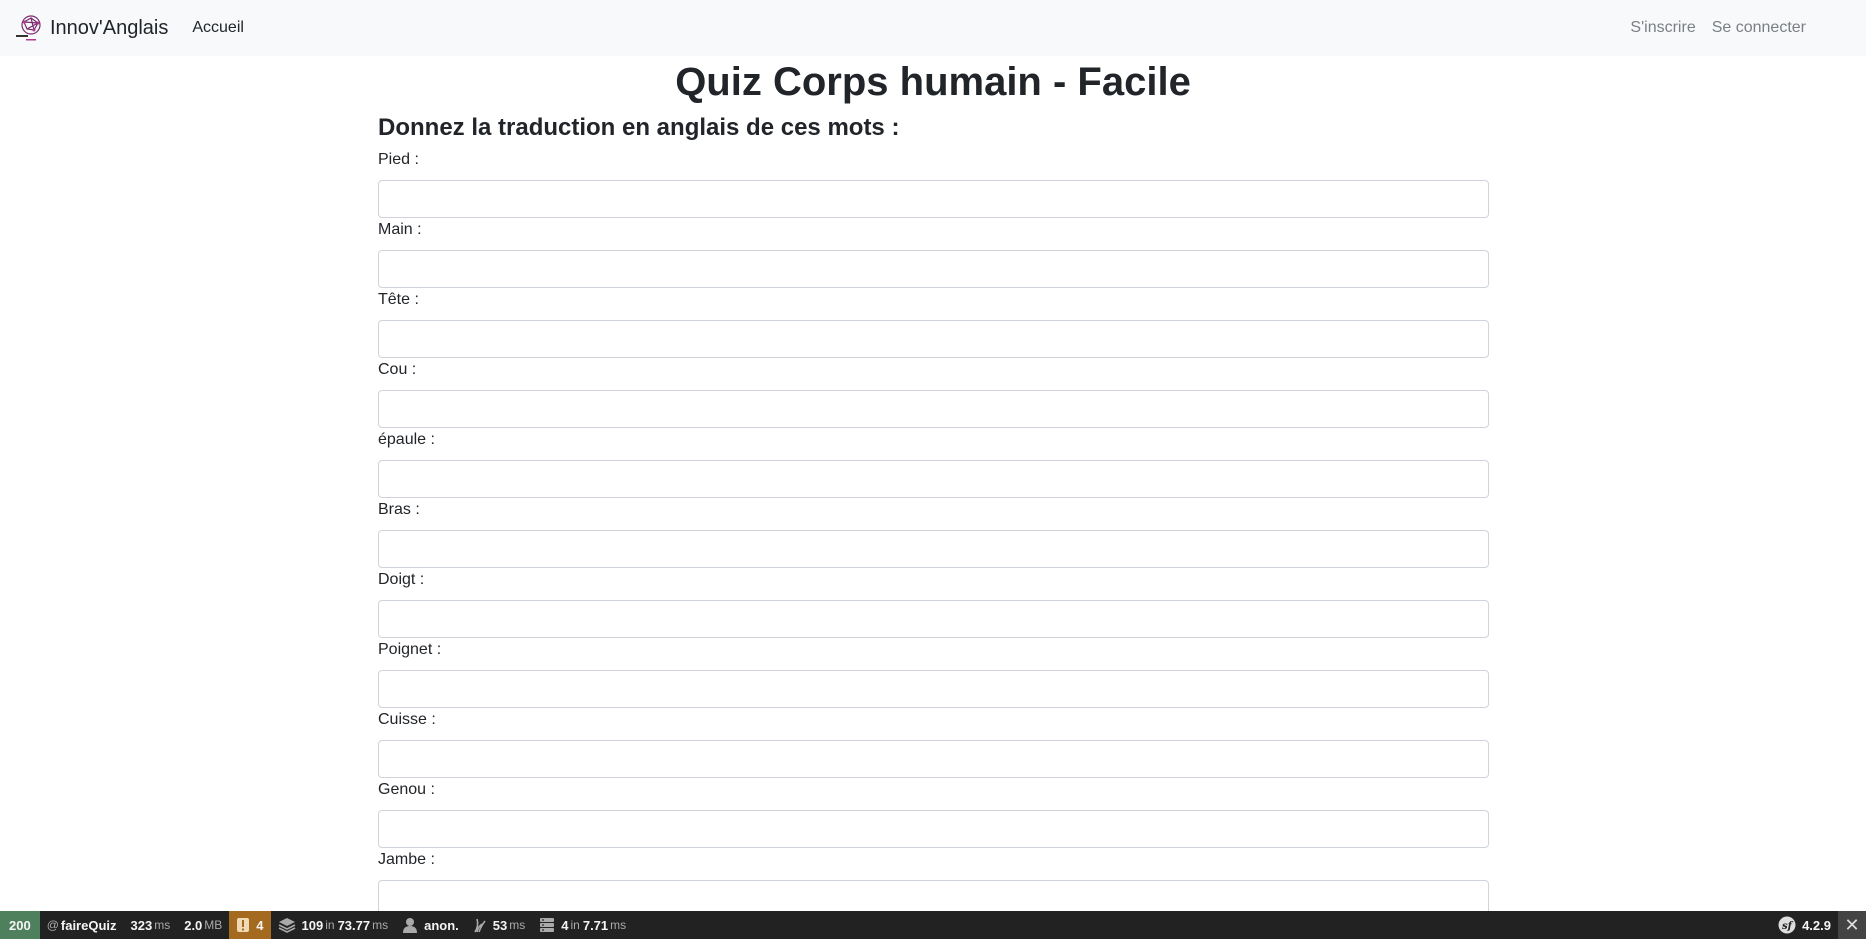 The height and width of the screenshot is (939, 1866). Describe the element at coordinates (933, 759) in the screenshot. I see `answer-input-cuisse` at that location.